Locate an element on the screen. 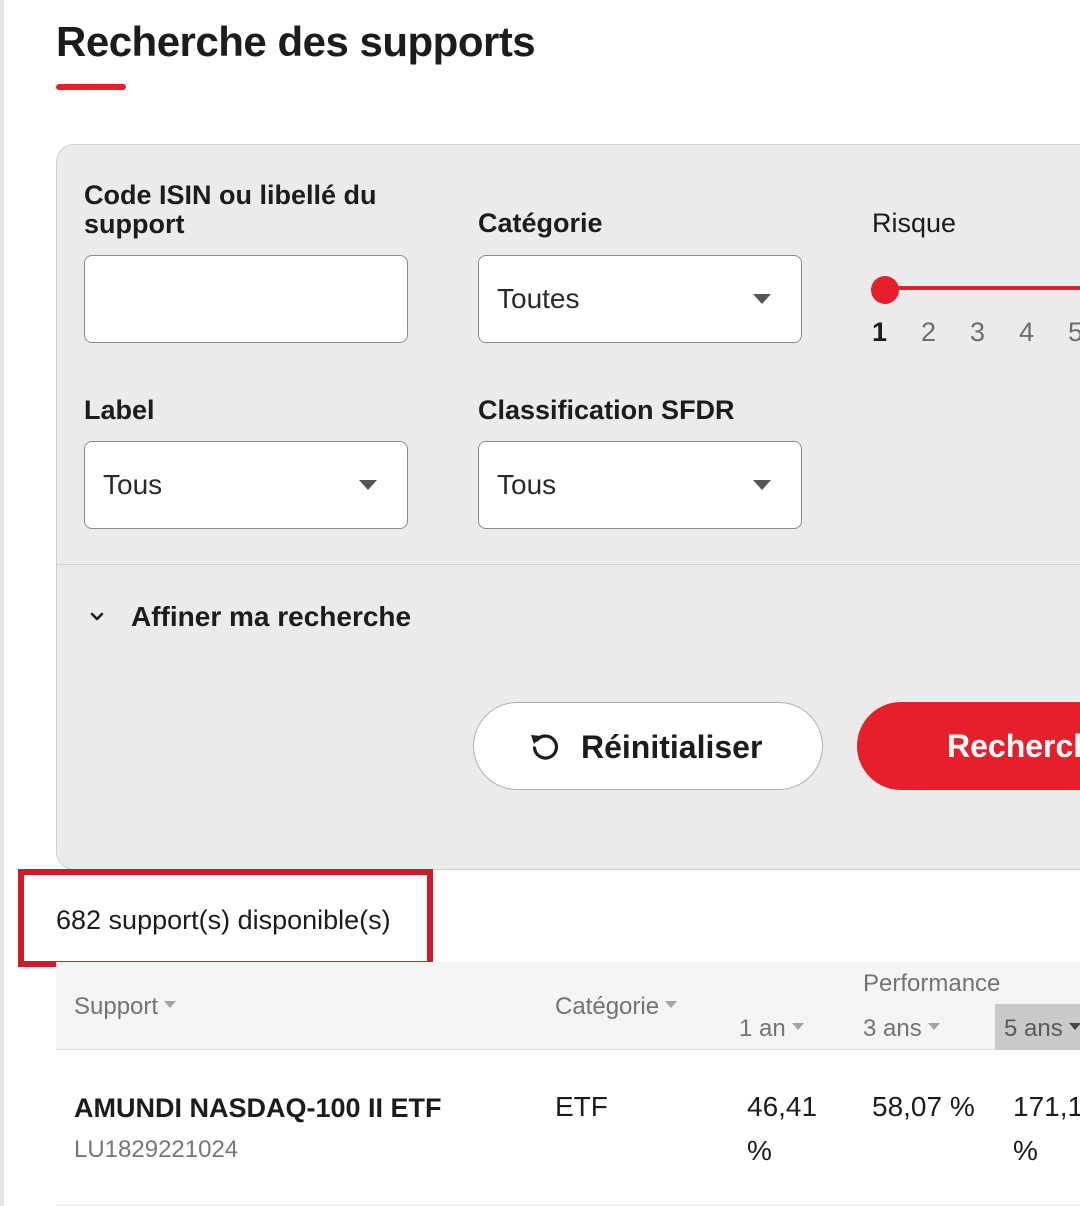  fund-perf-1y-unit: % is located at coordinates (759, 1150).